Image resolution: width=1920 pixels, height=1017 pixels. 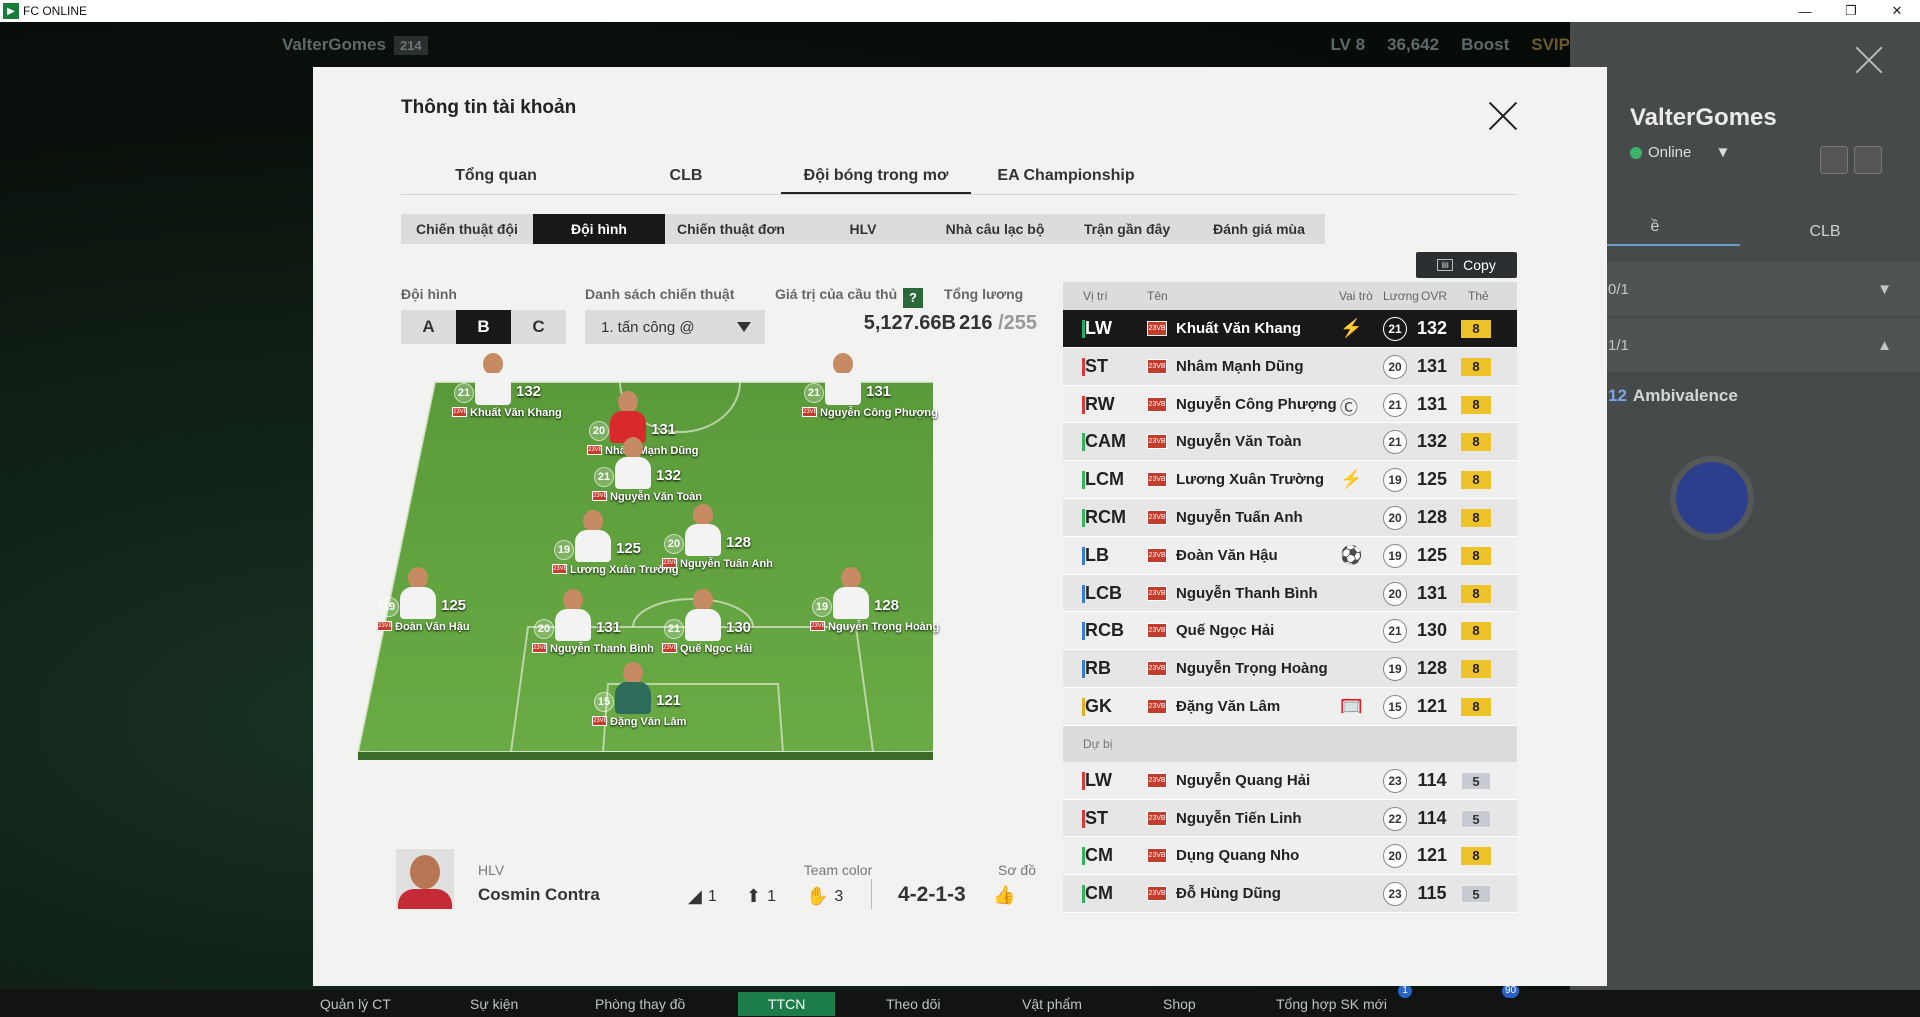 I want to click on table-row: CM 23VB Đỗ Hùng Dũng 23 115 5, so click(x=1290, y=894).